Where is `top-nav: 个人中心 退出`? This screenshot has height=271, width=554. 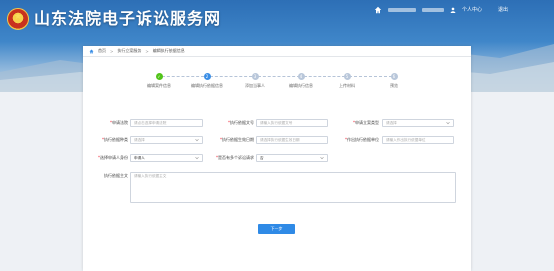 top-nav: 个人中心 退出 is located at coordinates (441, 10).